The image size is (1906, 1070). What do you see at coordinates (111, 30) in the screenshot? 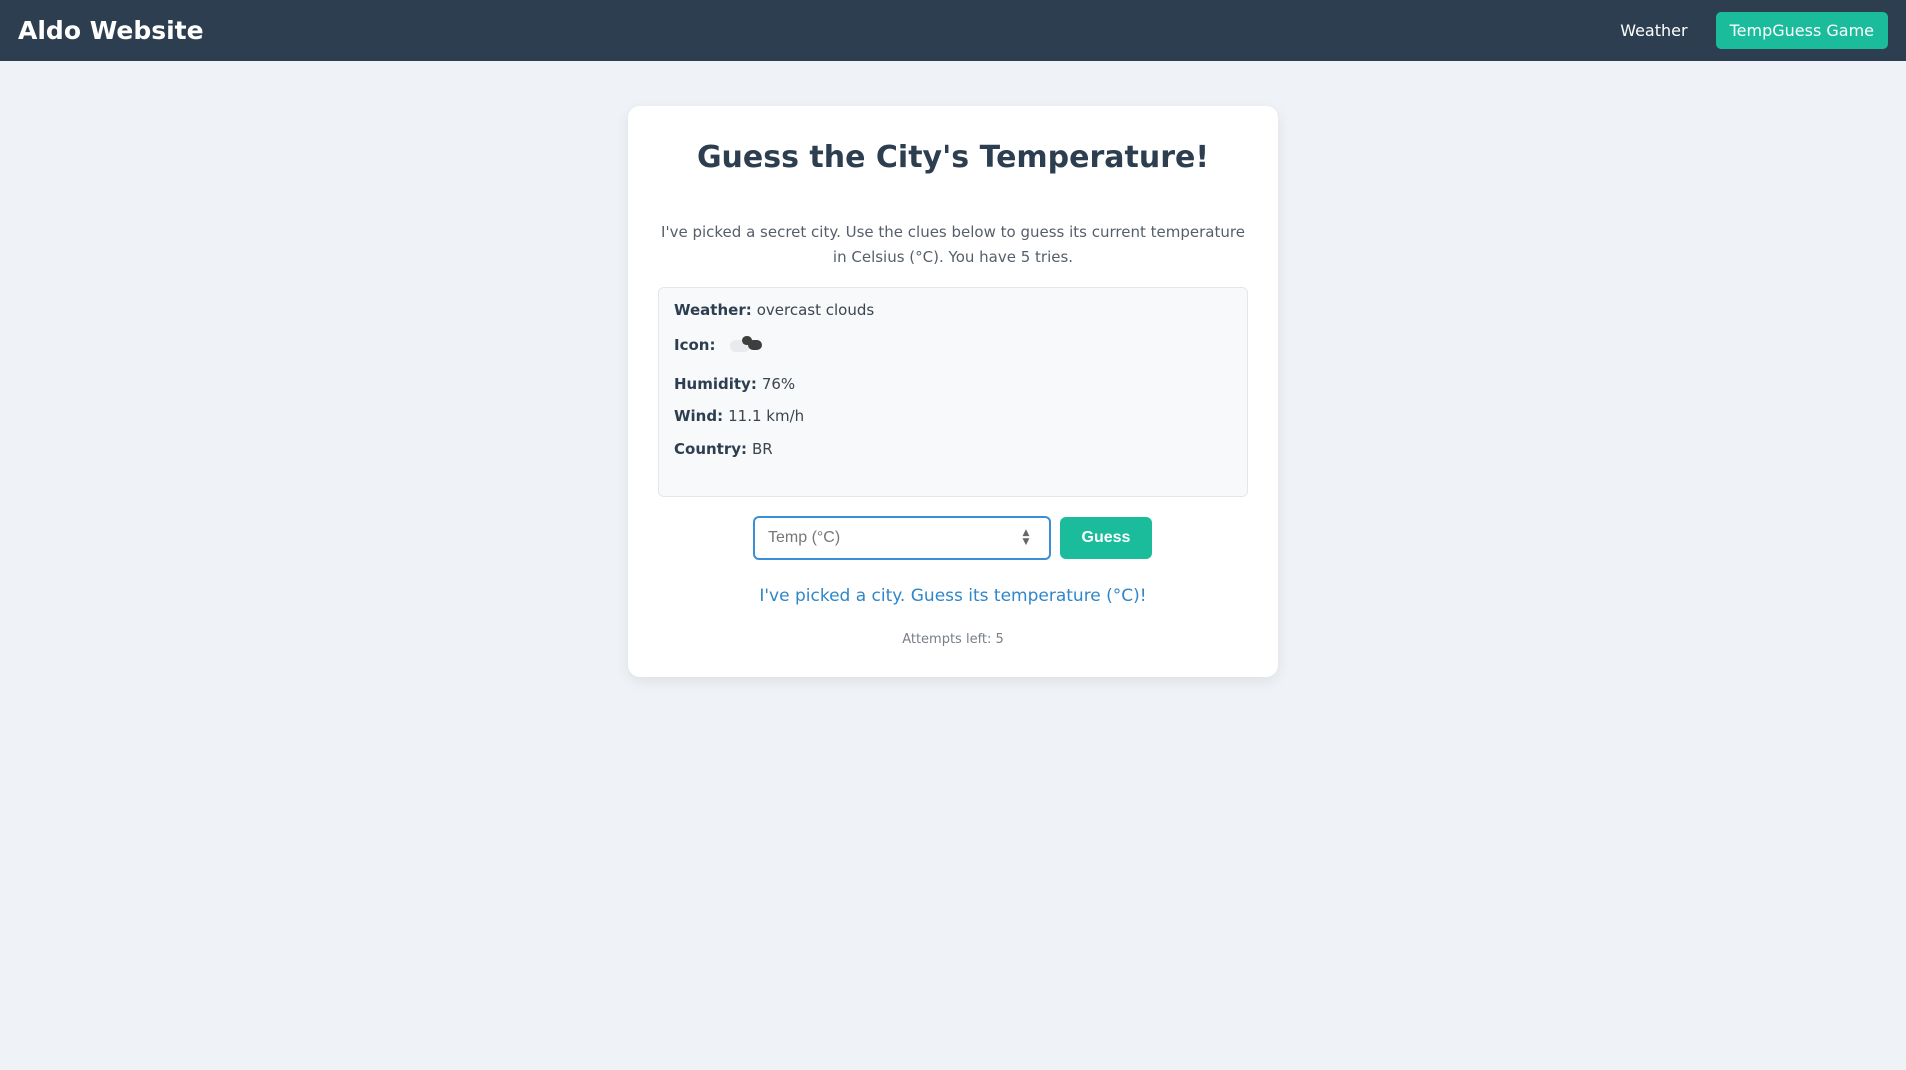
I see `site-brand: Aldo Website` at bounding box center [111, 30].